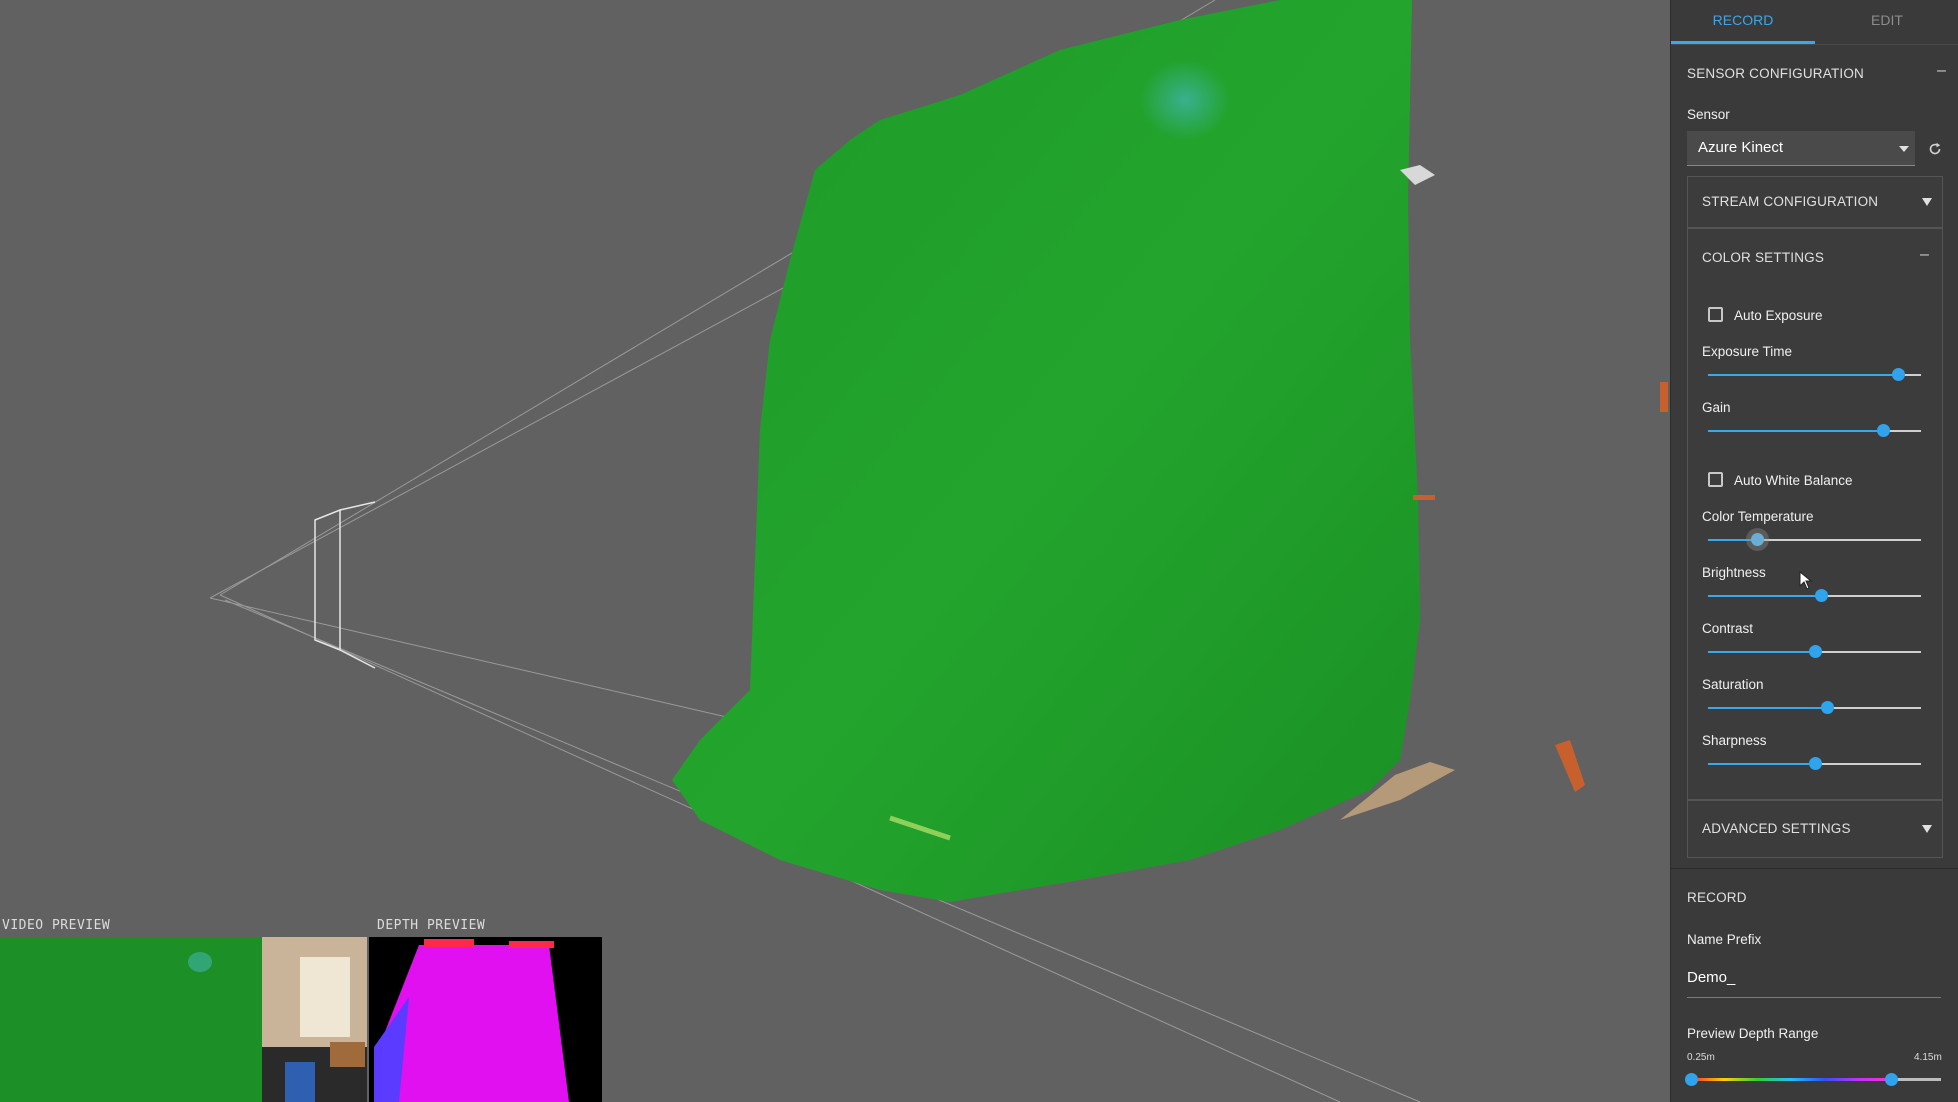  I want to click on sharpness-label: Sharpness, so click(1734, 740).